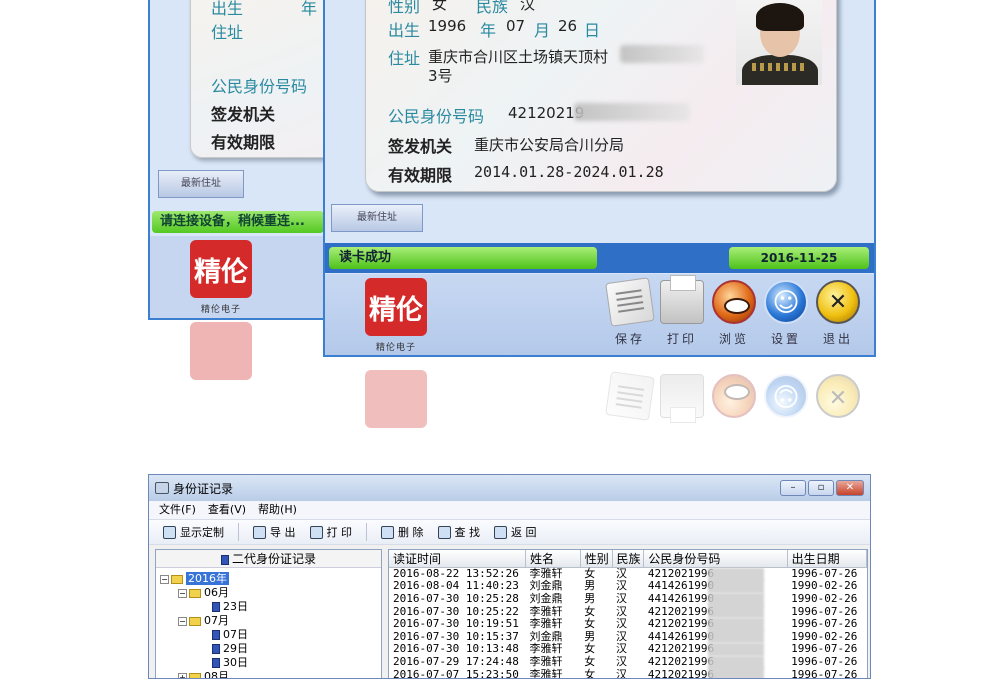 Image resolution: width=990 pixels, height=679 pixels. Describe the element at coordinates (274, 532) in the screenshot. I see `export-button: 导 出` at that location.